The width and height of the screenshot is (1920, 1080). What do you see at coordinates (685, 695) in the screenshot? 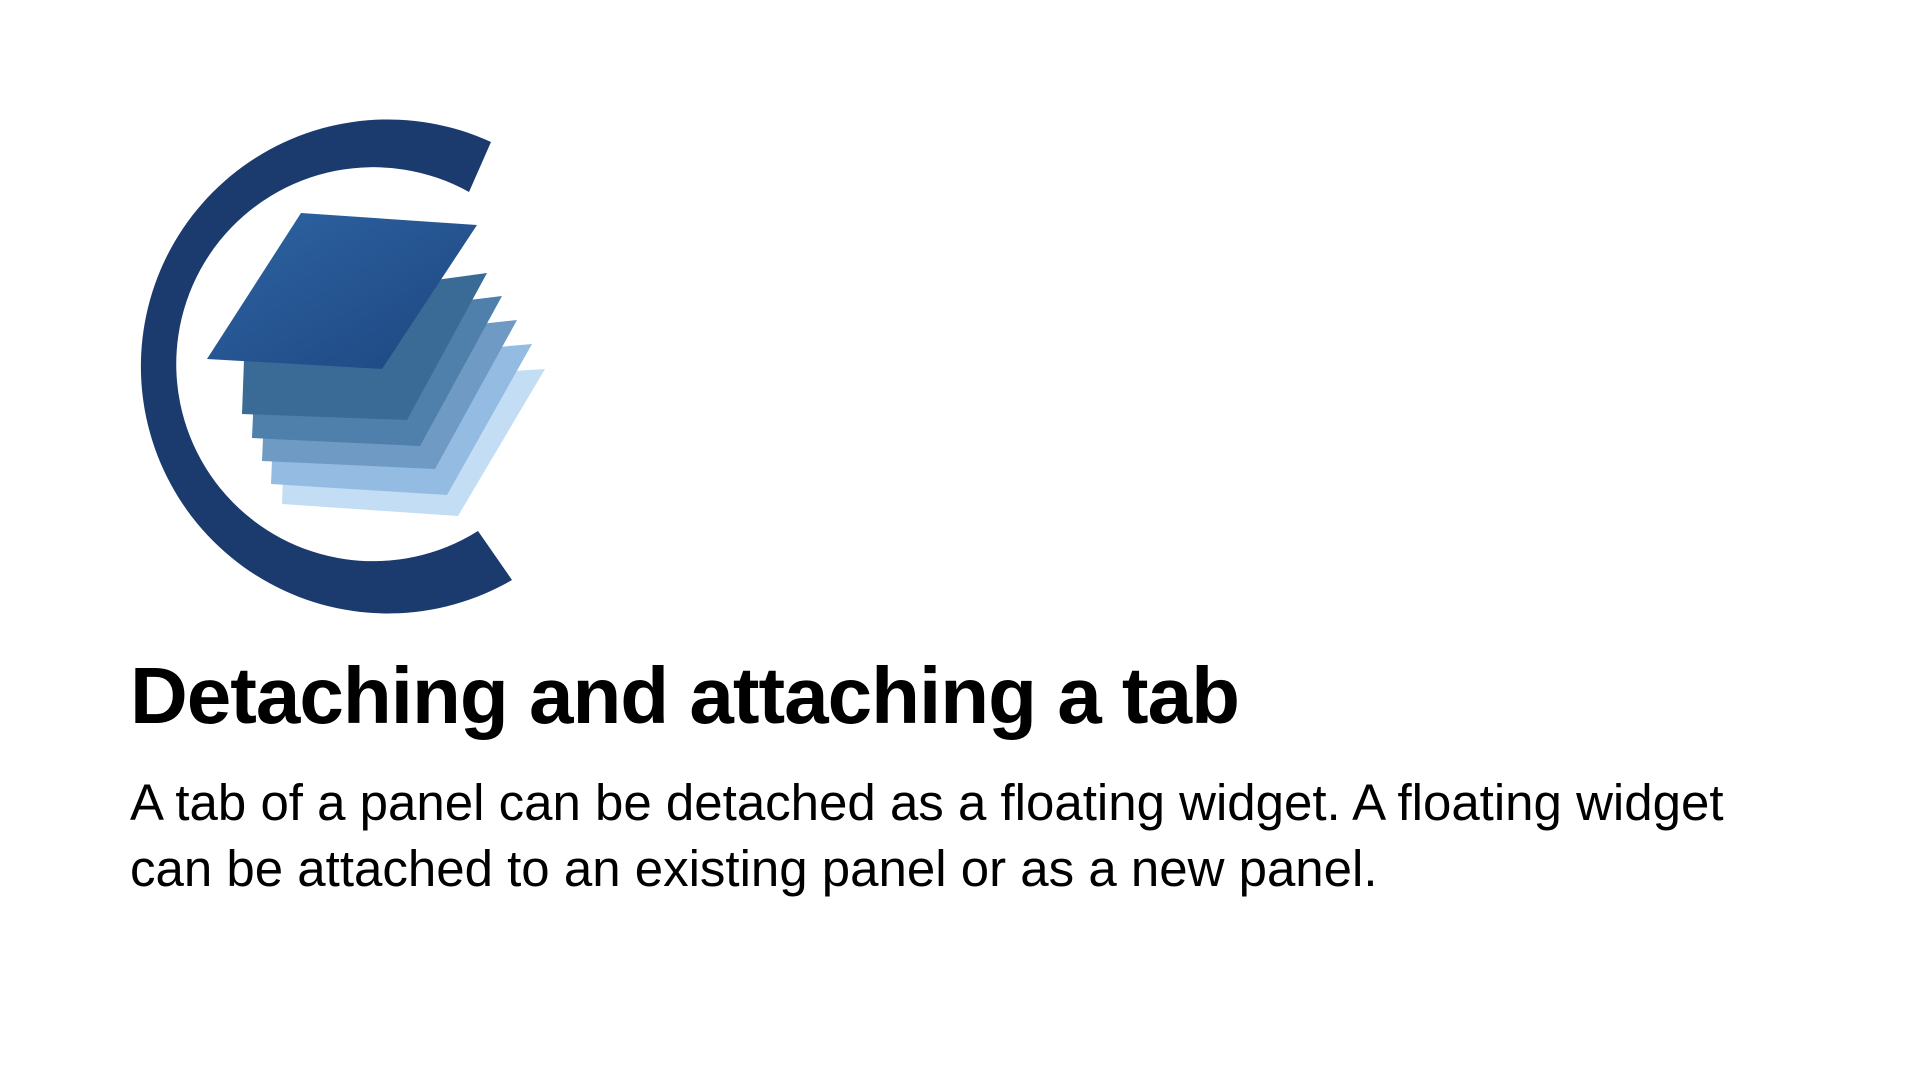
I see `slide-title: Detaching and attaching a tab` at bounding box center [685, 695].